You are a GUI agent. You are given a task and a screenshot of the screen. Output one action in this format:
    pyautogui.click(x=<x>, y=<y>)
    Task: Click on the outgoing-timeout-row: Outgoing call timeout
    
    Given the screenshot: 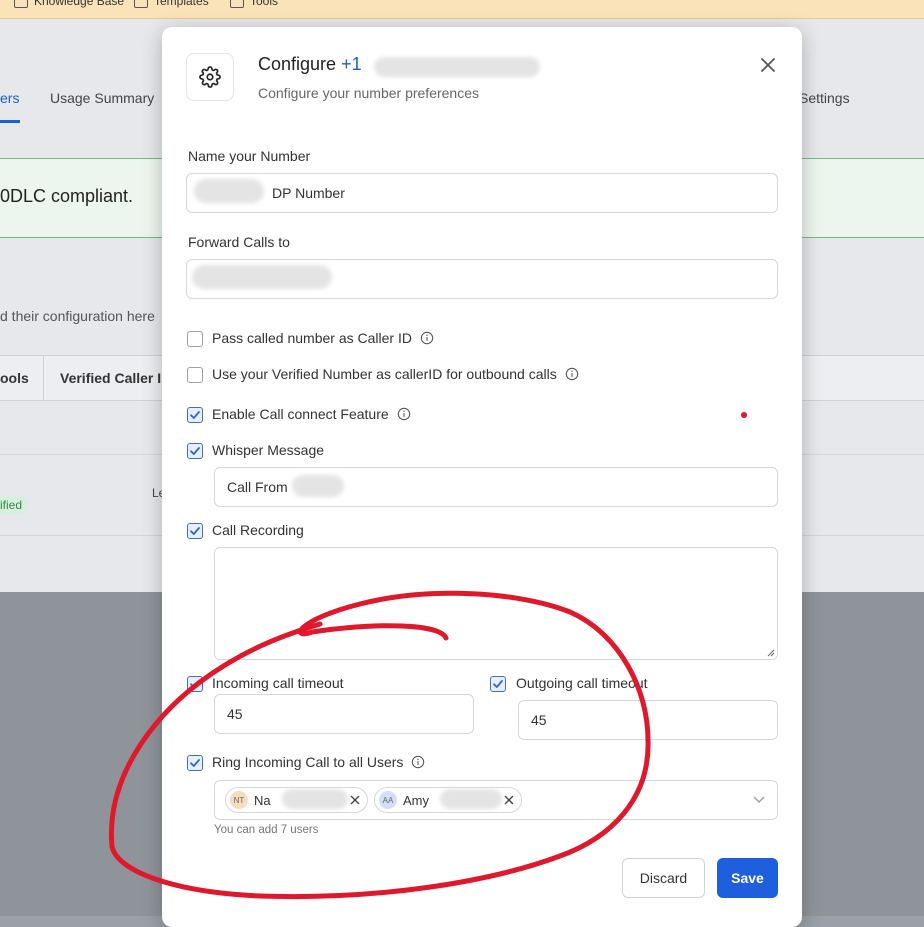 What is the action you would take?
    pyautogui.click(x=582, y=683)
    